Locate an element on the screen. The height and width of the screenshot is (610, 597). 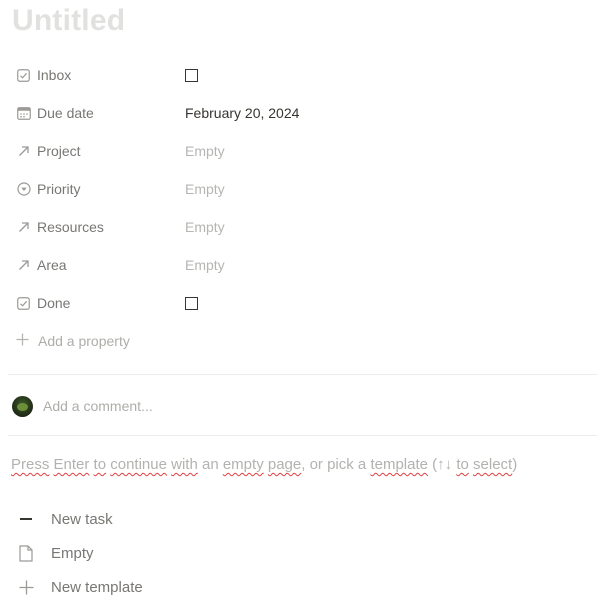
property-label: Done is located at coordinates (54, 303).